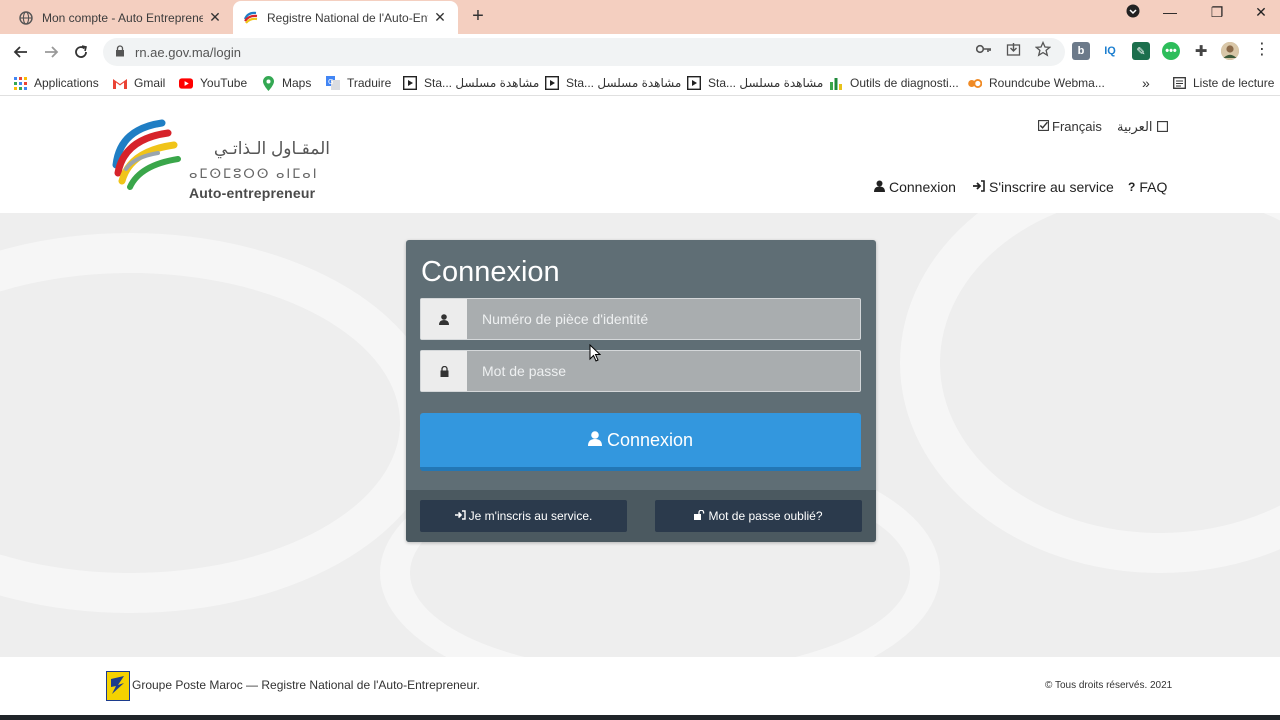  I want to click on key-icon, so click(984, 49).